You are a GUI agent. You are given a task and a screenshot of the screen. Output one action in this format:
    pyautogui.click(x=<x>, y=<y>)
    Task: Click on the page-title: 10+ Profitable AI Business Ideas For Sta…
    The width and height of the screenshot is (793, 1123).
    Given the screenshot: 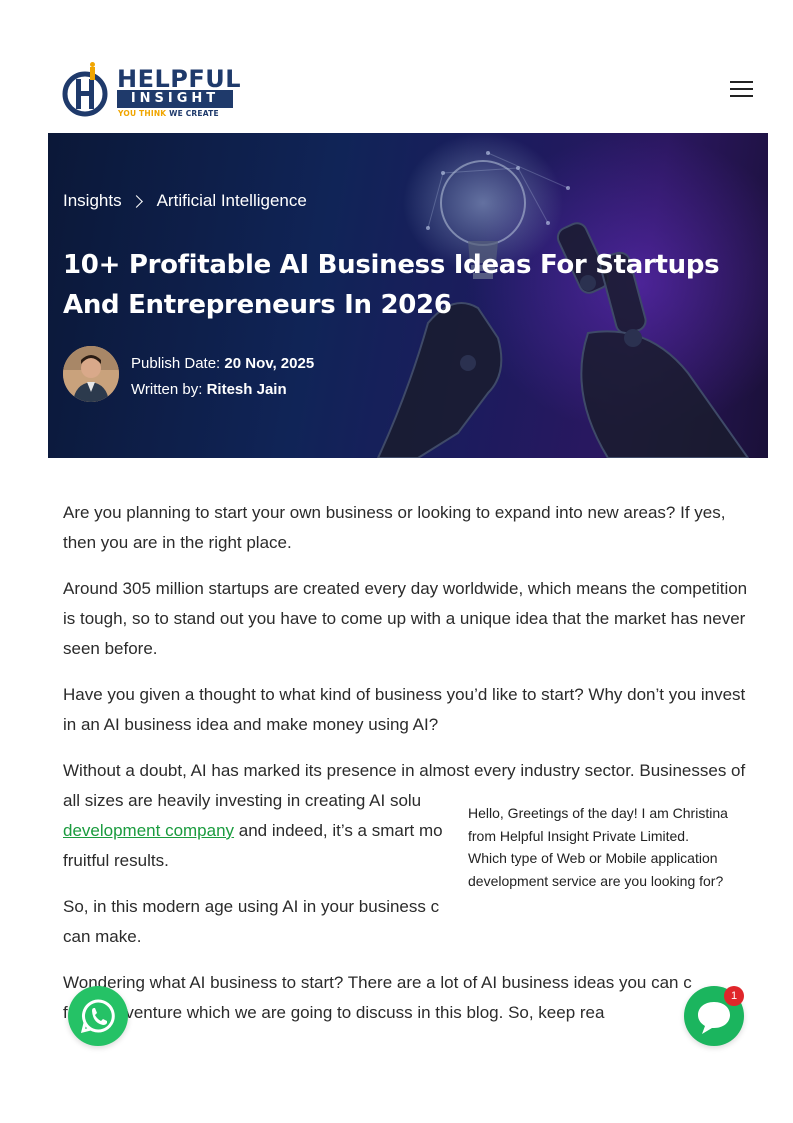 What is the action you would take?
    pyautogui.click(x=391, y=285)
    